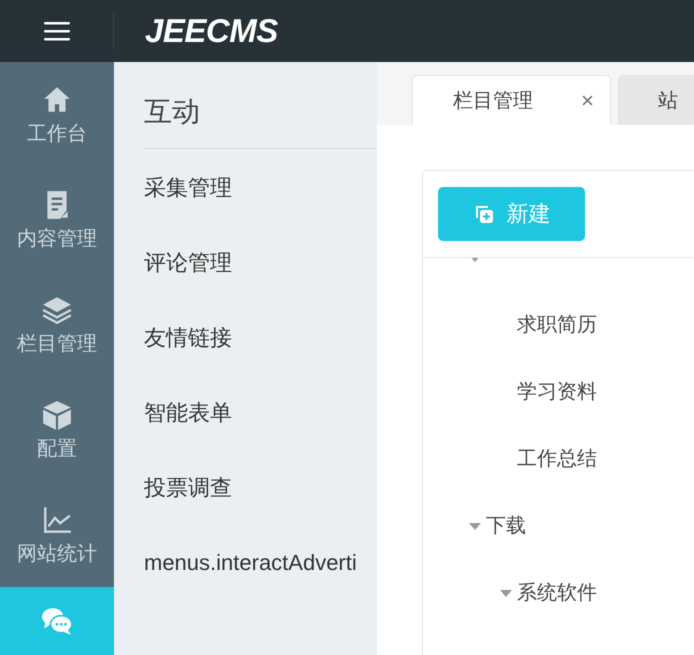 This screenshot has height=655, width=694. What do you see at coordinates (57, 621) in the screenshot?
I see `chat-bubbles-icon` at bounding box center [57, 621].